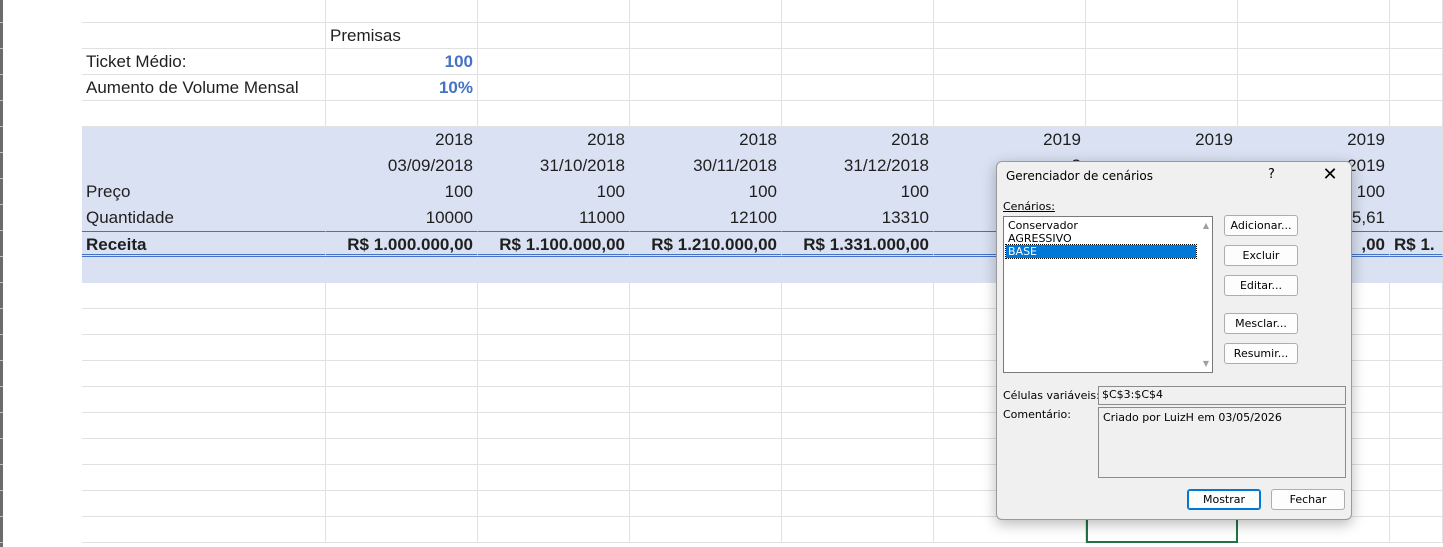 This screenshot has width=1443, height=547. Describe the element at coordinates (402, 166) in the screenshot. I see `date-cell: 03/09/2018` at that location.